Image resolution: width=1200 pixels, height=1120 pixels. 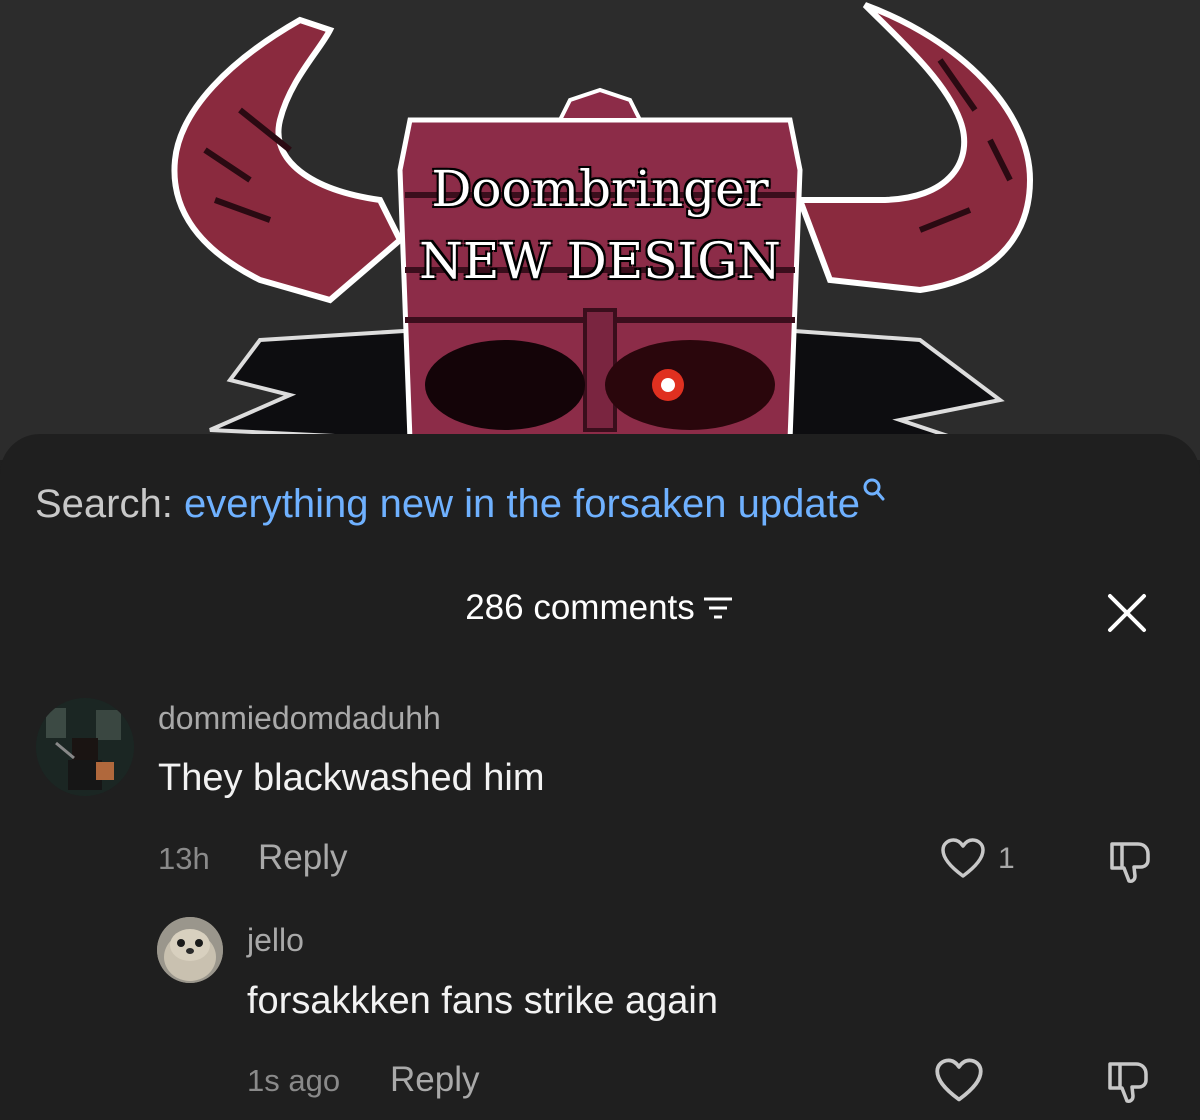 What do you see at coordinates (874, 489) in the screenshot?
I see `search-icon` at bounding box center [874, 489].